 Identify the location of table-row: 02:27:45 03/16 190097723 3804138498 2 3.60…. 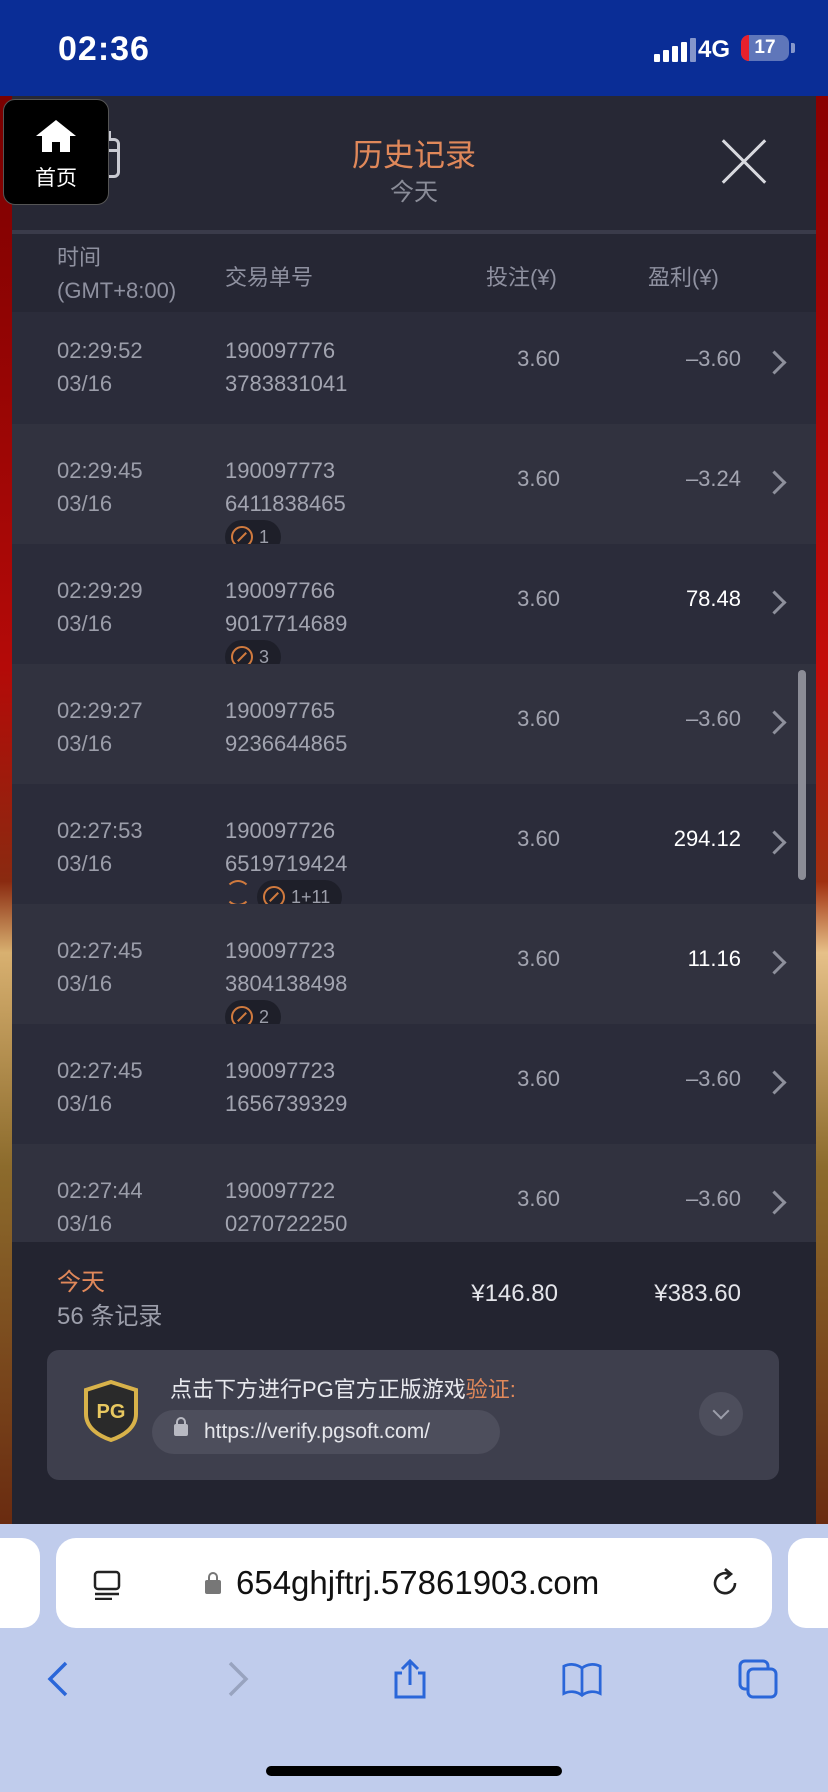
(414, 969).